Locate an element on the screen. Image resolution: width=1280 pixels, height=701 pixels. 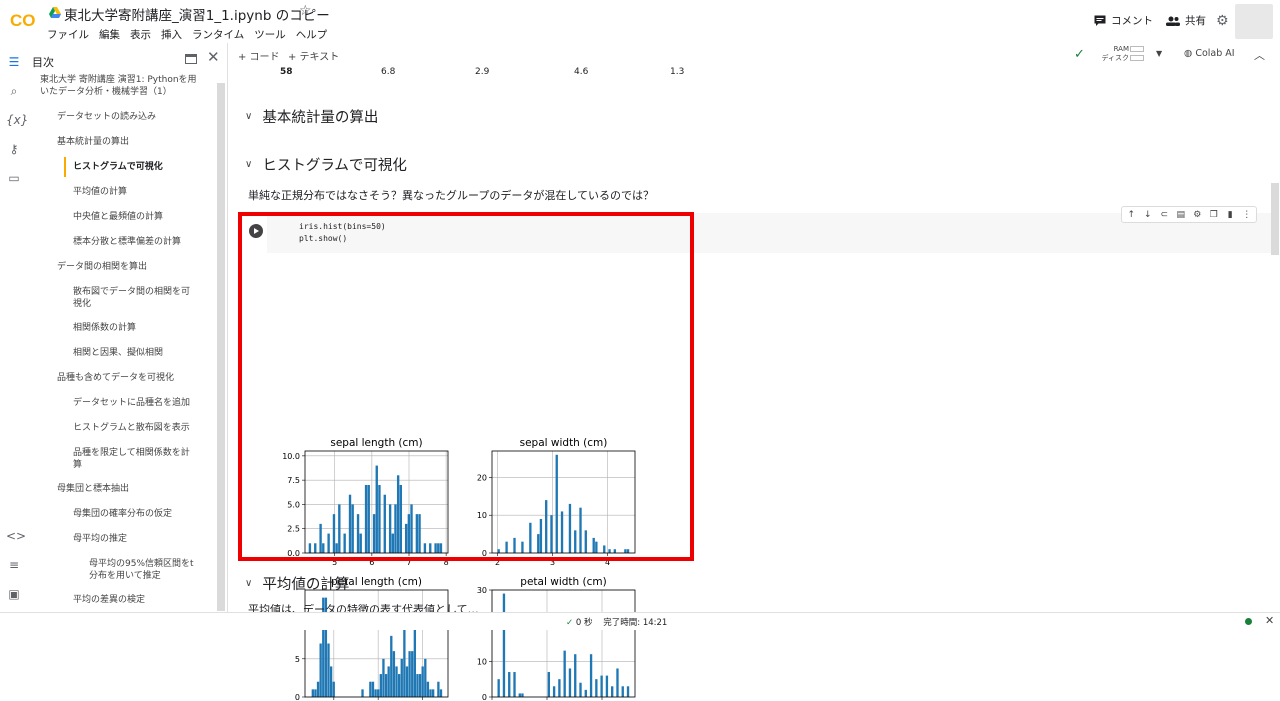
sidebar-item: データ間の相関を算出 is located at coordinates (137, 267).